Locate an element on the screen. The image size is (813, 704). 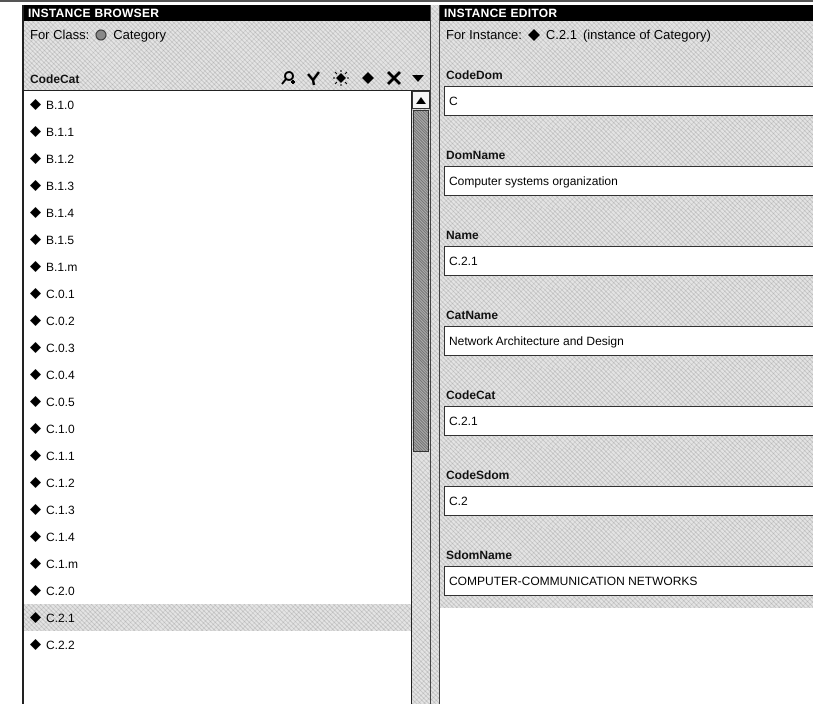
field-label: SdomName is located at coordinates (479, 555).